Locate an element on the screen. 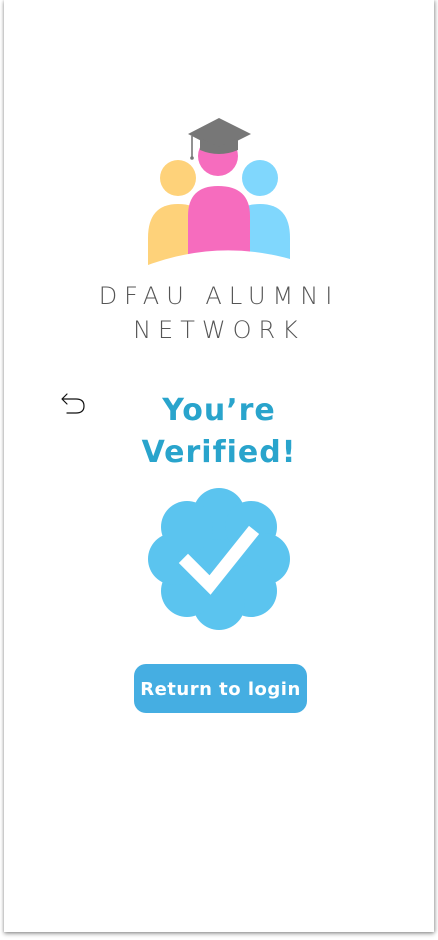 The width and height of the screenshot is (438, 940). verified-title-line2: Verified! is located at coordinates (219, 452).